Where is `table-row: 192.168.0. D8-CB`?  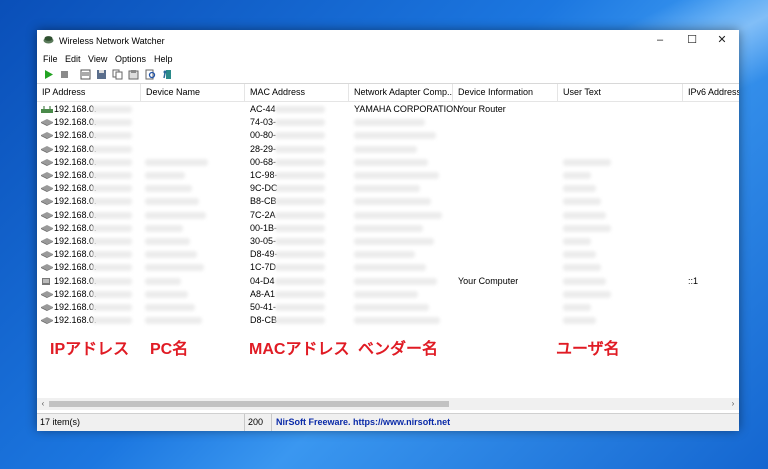
table-row: 192.168.0. D8-CB is located at coordinates (388, 320).